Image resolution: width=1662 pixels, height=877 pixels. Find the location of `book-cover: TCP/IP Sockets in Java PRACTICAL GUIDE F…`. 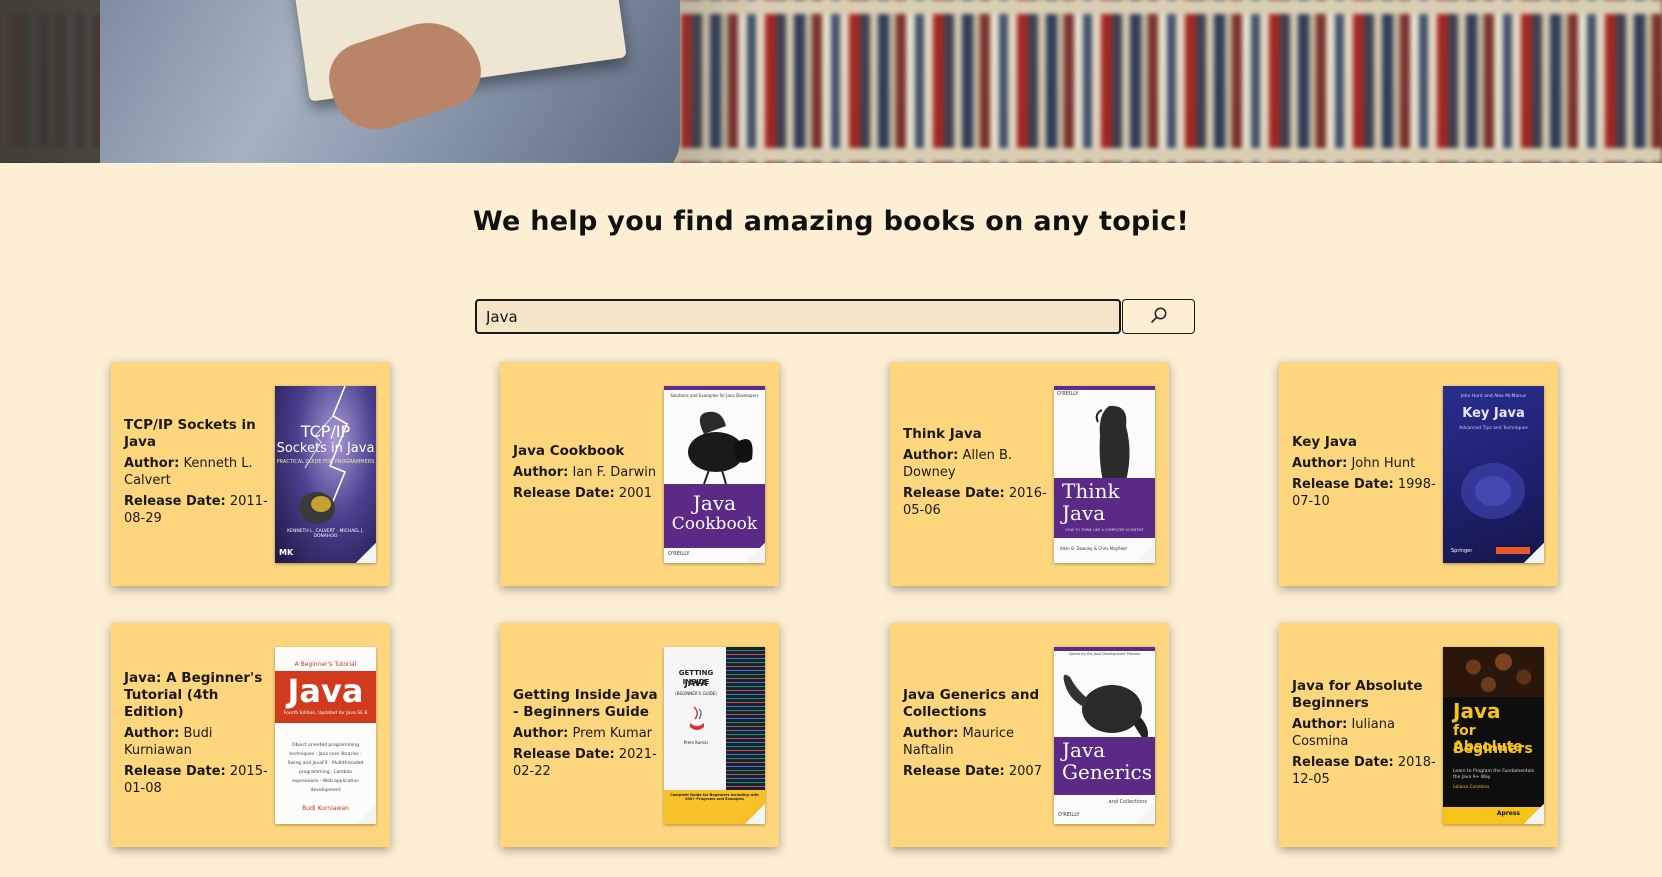

book-cover: TCP/IP Sockets in Java PRACTICAL GUIDE F… is located at coordinates (325, 474).